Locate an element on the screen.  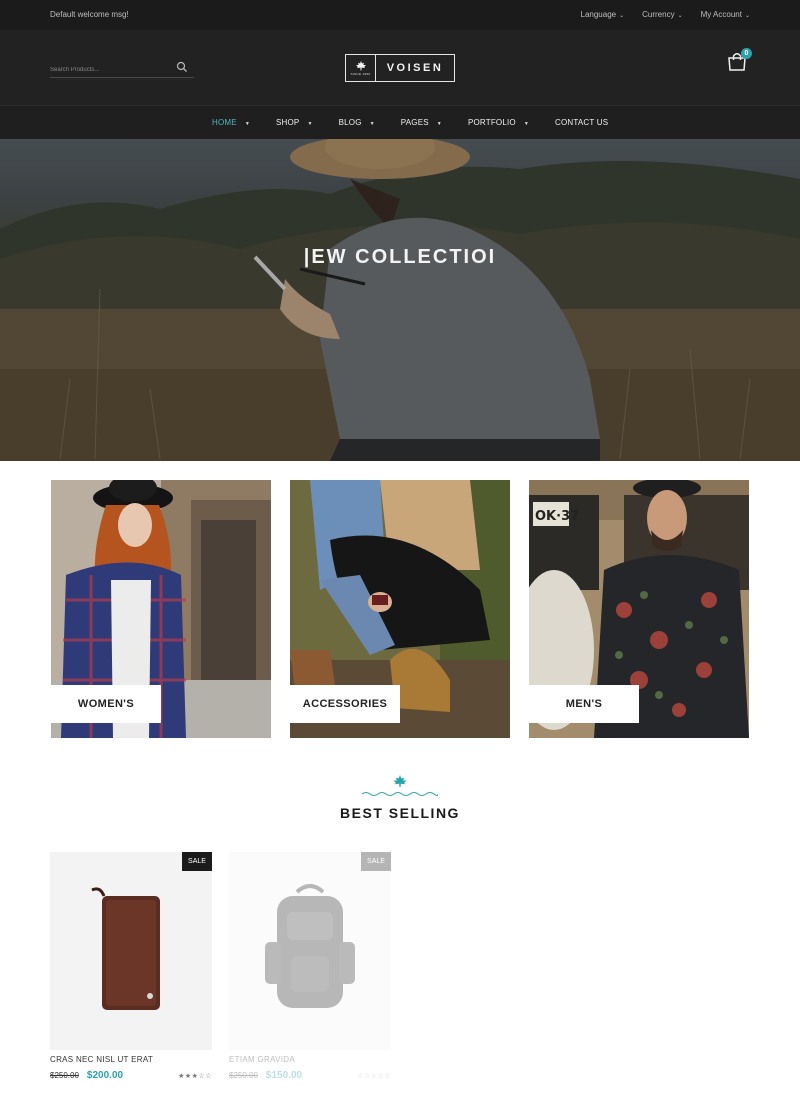
product-prices: $250.00 $150.00 ☆☆☆☆☆ is located at coordinates (310, 1075).